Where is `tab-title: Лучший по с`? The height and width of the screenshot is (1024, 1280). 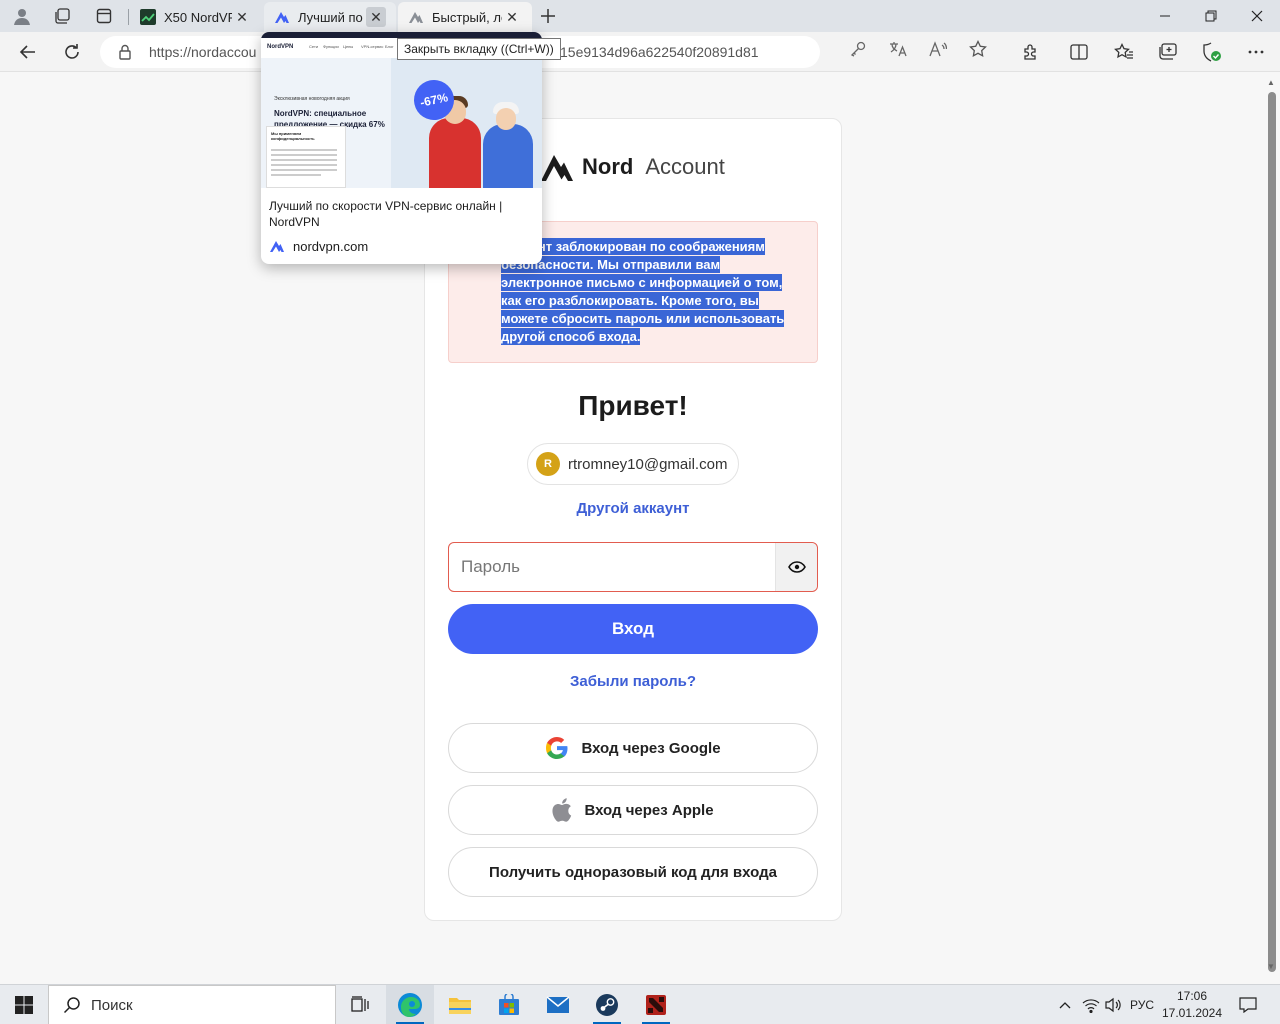
tab-title: Лучший по с is located at coordinates (332, 17).